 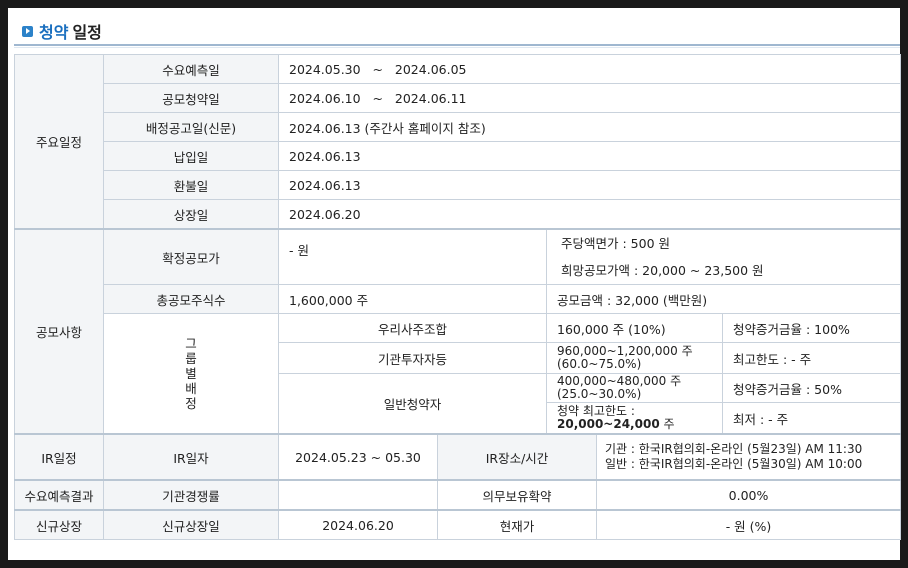 What do you see at coordinates (87, 32) in the screenshot?
I see `title-rest: 일정` at bounding box center [87, 32].